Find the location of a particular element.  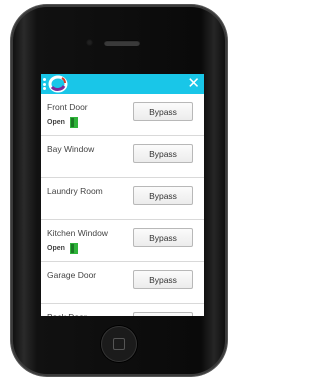

zone-name: Front Door is located at coordinates (67, 107).